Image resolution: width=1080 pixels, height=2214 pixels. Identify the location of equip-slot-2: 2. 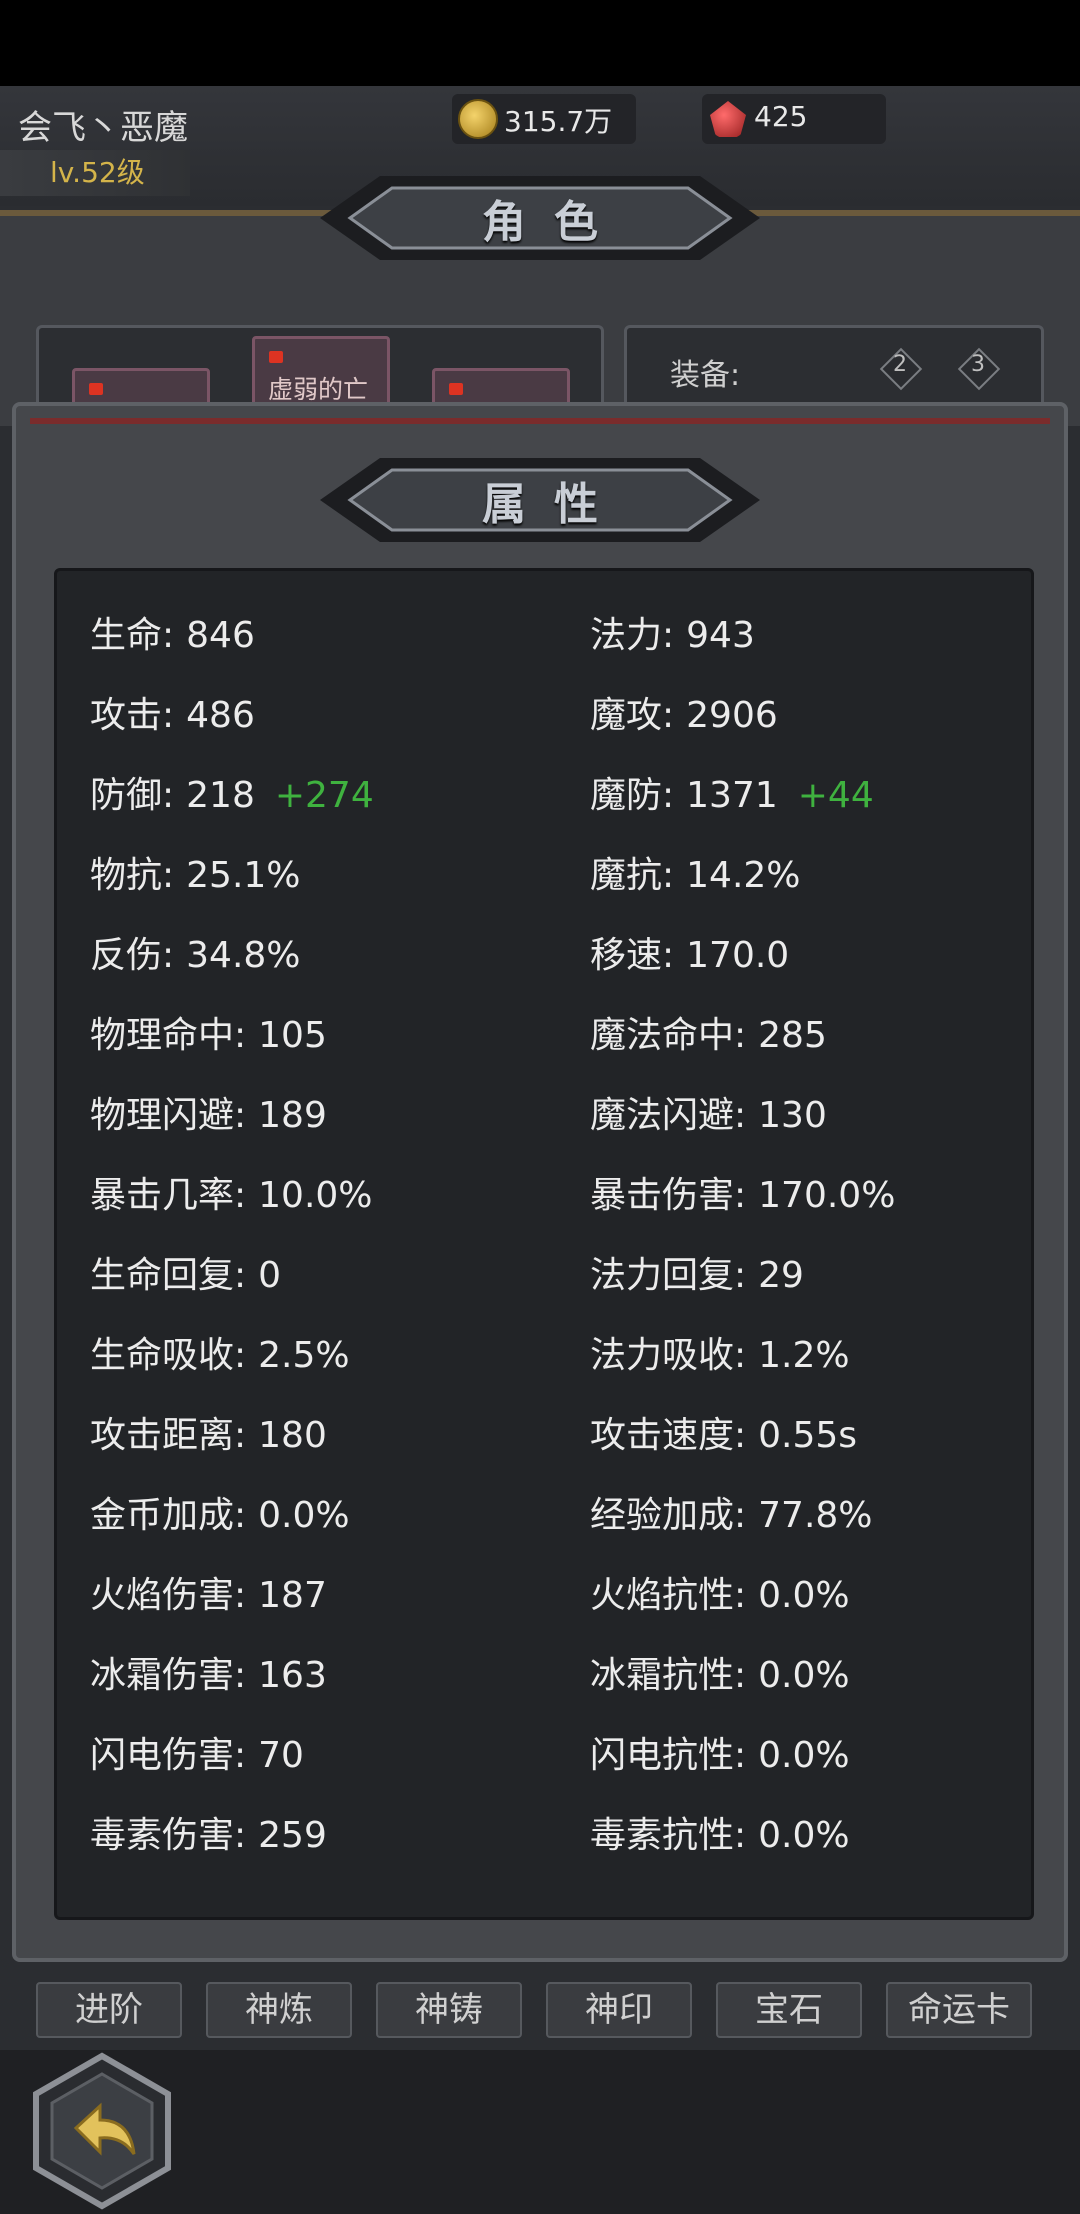
(901, 369).